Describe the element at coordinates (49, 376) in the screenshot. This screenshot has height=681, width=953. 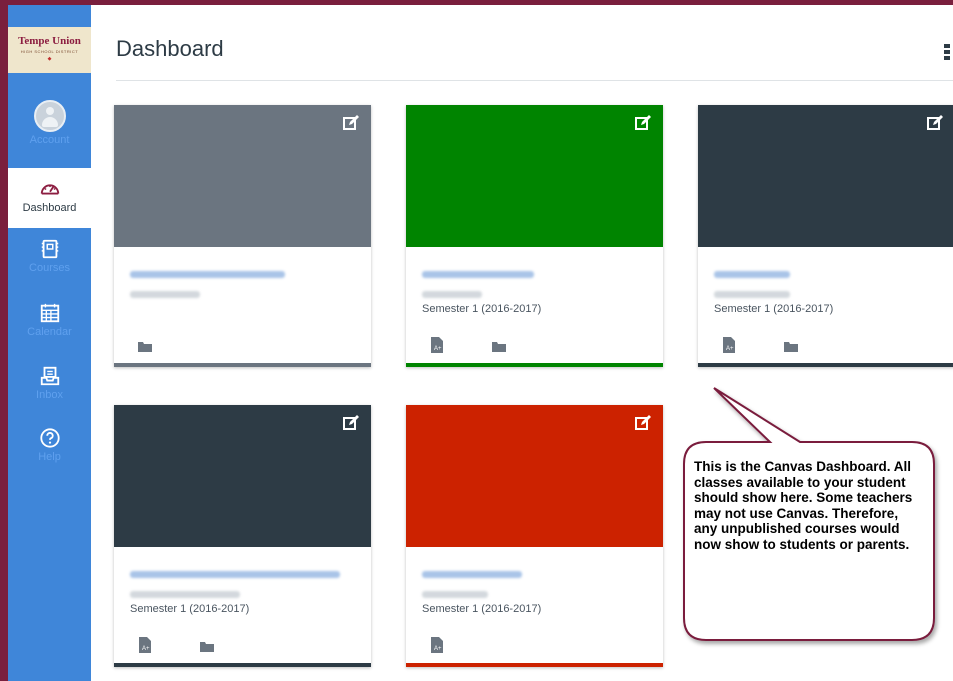
I see `inbox-icon` at that location.